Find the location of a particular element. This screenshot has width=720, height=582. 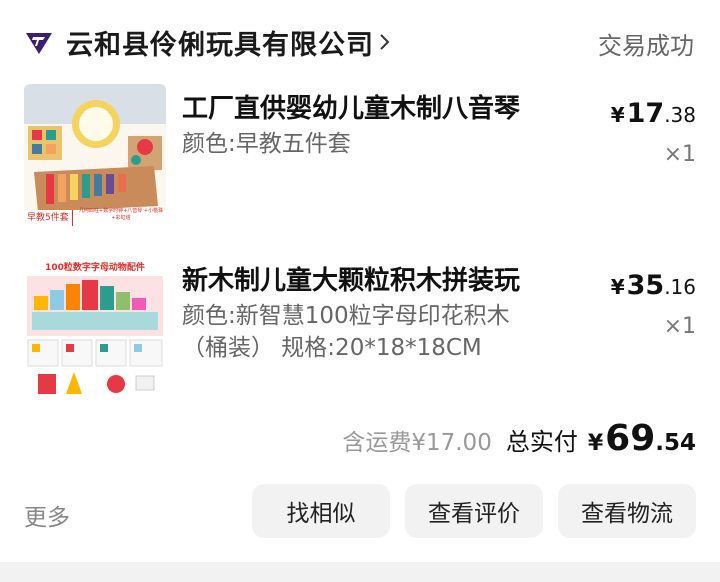

thumb-subcaption: 几何四柱+数字时钟+八音琴 +小桃珠+彩虹塔 is located at coordinates (121, 214).